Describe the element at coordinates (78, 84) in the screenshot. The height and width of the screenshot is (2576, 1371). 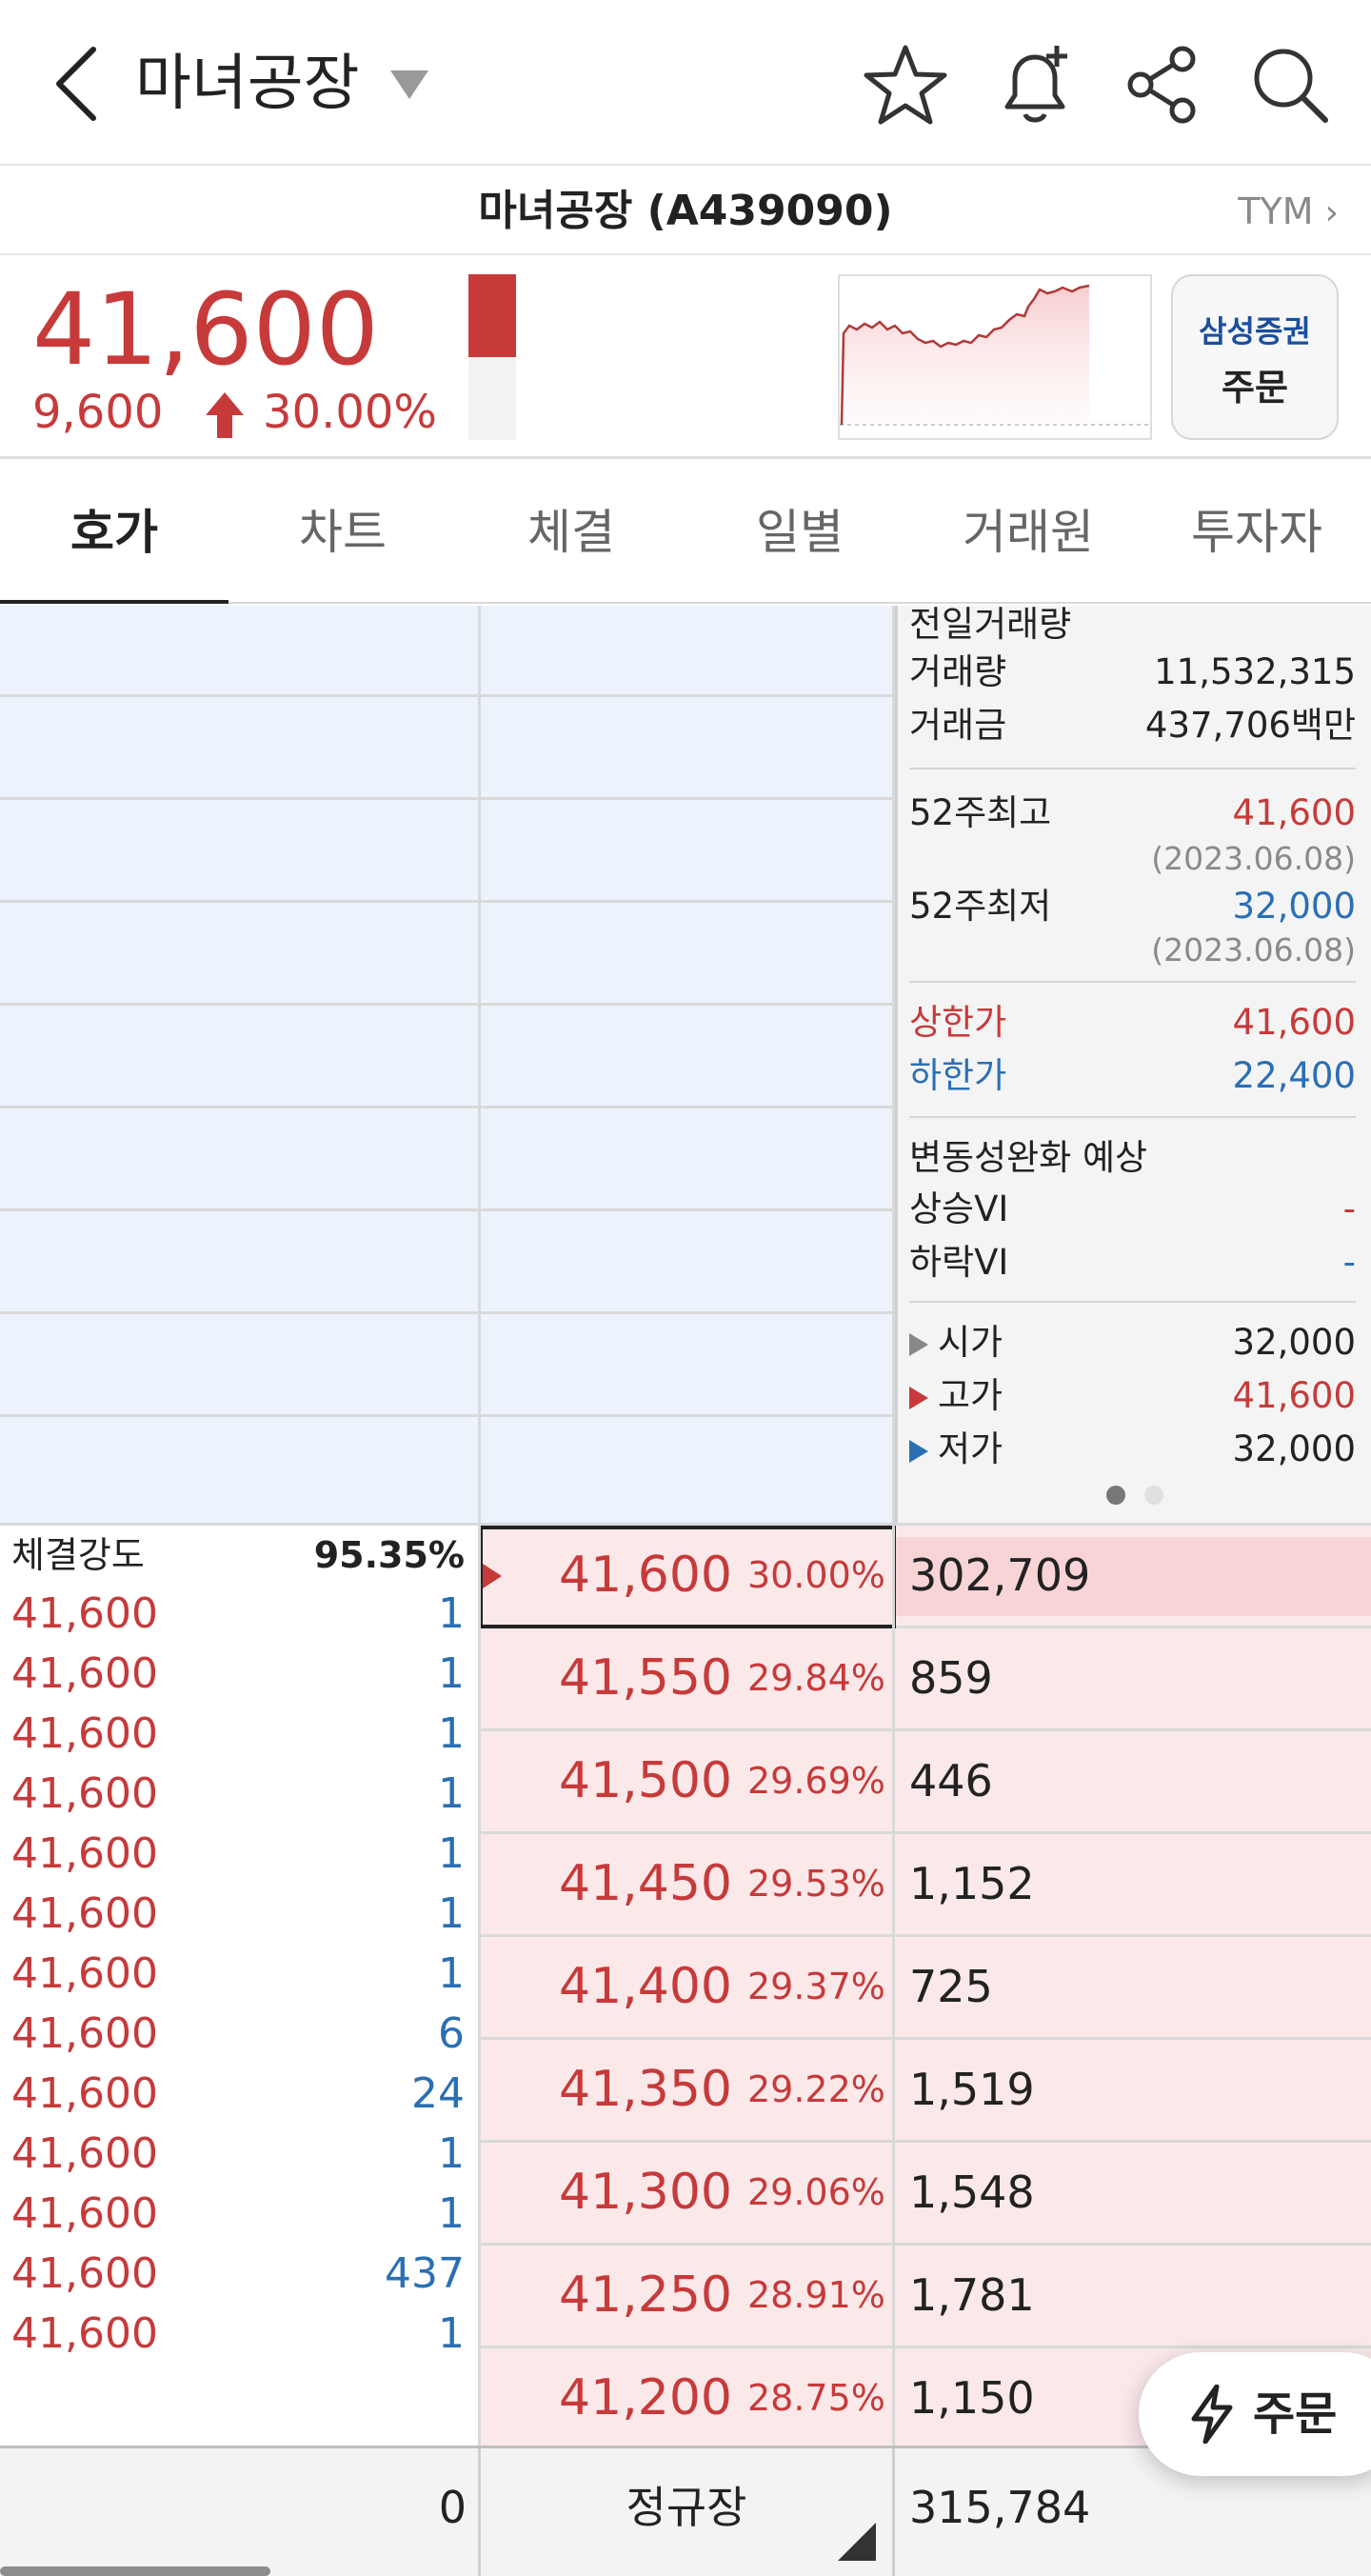
I see `back-icon` at that location.